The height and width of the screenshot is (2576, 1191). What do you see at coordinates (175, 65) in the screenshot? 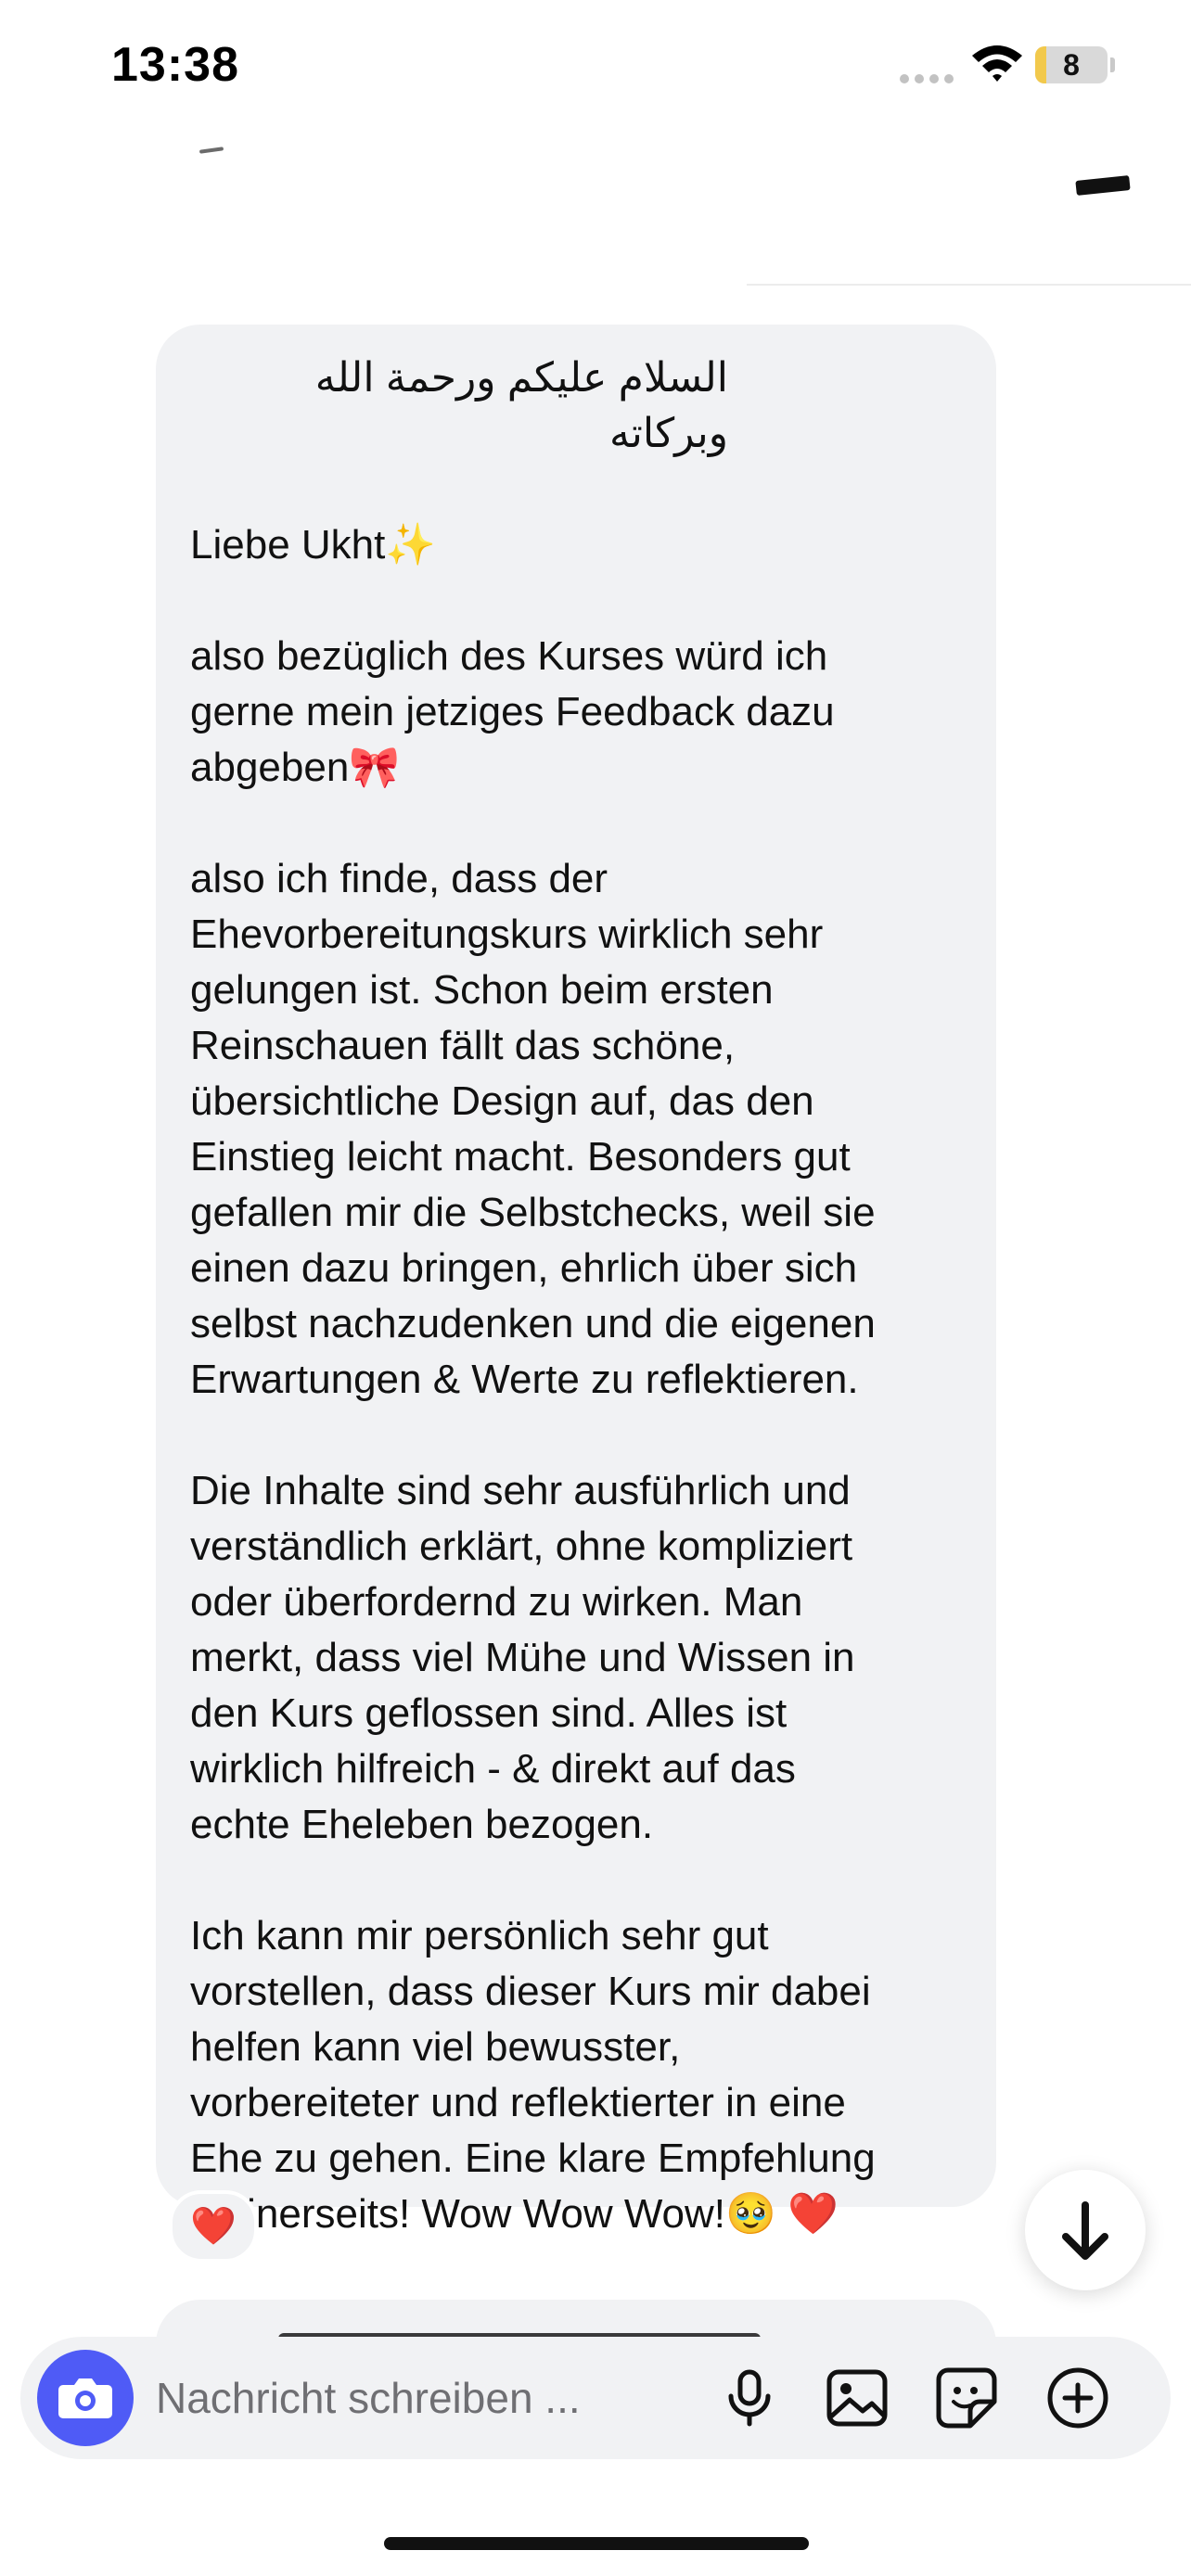
I see `status-time: 13:38` at bounding box center [175, 65].